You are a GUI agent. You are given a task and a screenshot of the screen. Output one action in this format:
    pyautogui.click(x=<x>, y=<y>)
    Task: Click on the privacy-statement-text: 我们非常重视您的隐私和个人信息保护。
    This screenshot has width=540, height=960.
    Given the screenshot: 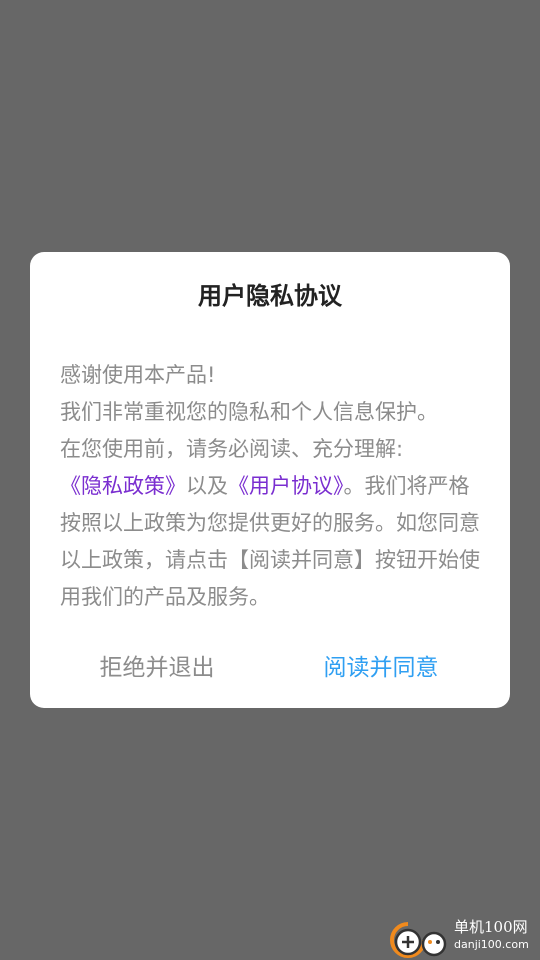 What is the action you would take?
    pyautogui.click(x=249, y=412)
    